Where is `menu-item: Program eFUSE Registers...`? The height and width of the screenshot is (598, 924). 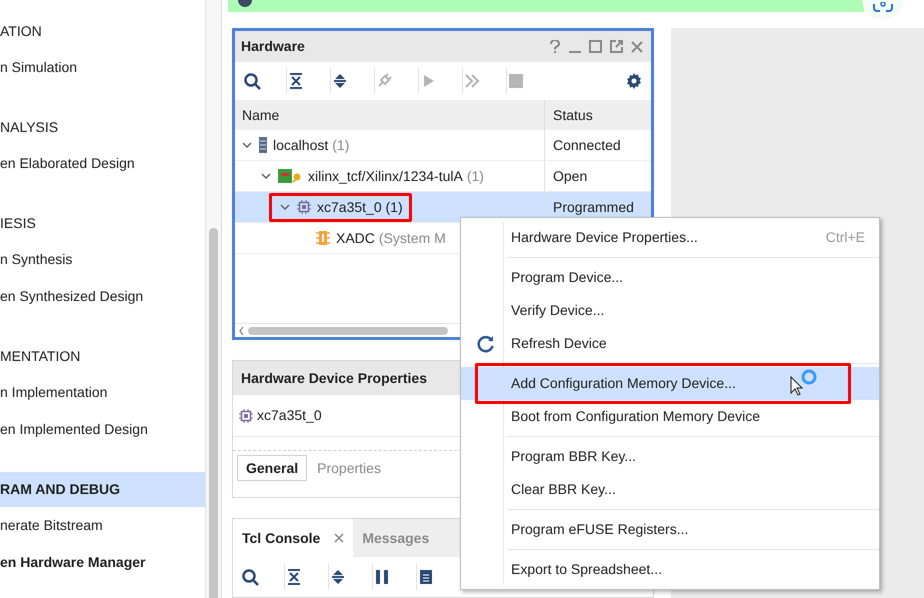
menu-item: Program eFUSE Registers... is located at coordinates (670, 529).